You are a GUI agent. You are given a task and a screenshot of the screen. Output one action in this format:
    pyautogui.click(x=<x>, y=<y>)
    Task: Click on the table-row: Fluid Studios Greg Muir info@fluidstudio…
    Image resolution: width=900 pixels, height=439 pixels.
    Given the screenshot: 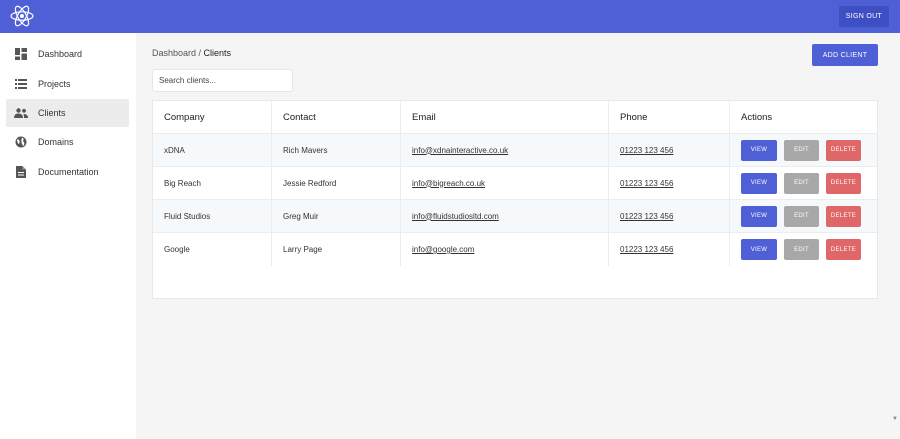 What is the action you would take?
    pyautogui.click(x=515, y=216)
    